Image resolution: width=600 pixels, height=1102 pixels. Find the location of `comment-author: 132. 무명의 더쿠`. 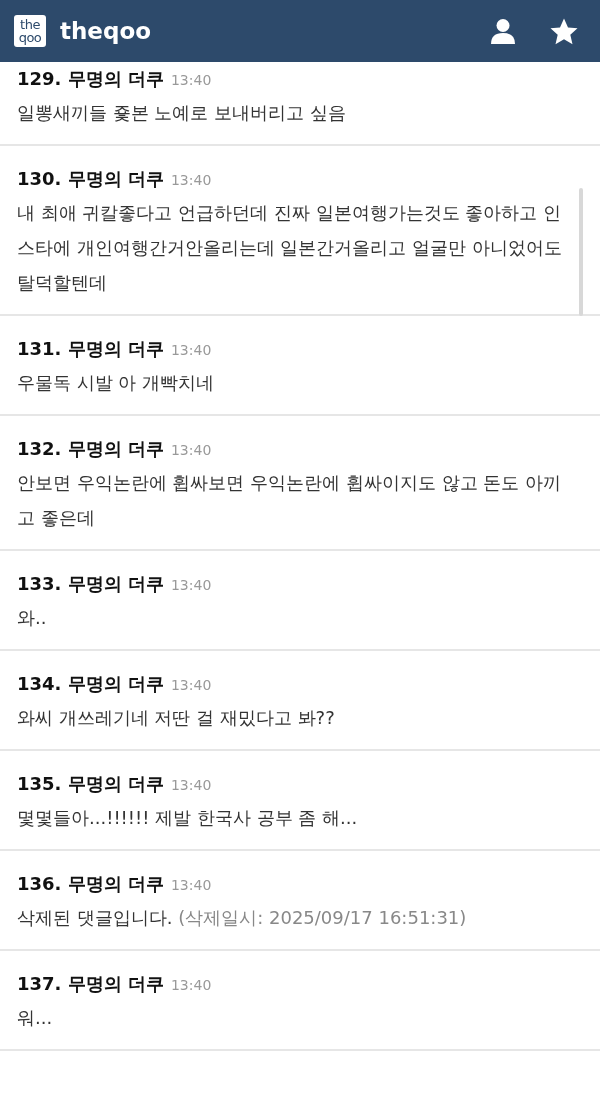

comment-author: 132. 무명의 더쿠 is located at coordinates (90, 449).